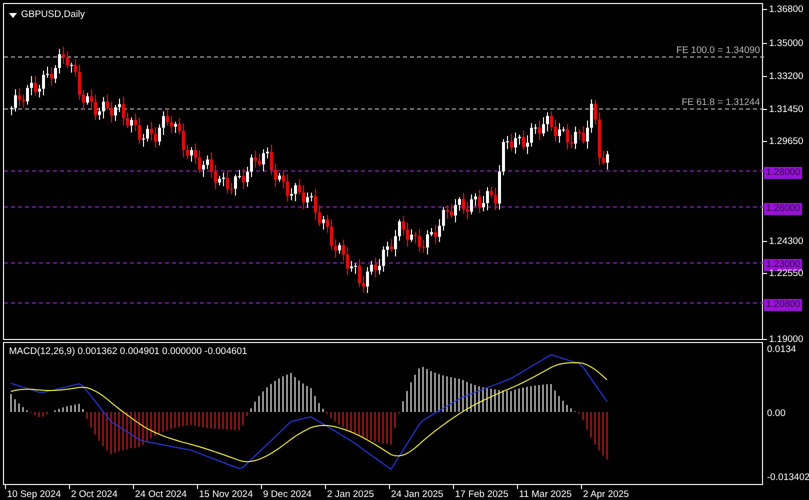 Image resolution: width=809 pixels, height=500 pixels. What do you see at coordinates (786, 273) in the screenshot?
I see `axis-label: 1.22550` at bounding box center [786, 273].